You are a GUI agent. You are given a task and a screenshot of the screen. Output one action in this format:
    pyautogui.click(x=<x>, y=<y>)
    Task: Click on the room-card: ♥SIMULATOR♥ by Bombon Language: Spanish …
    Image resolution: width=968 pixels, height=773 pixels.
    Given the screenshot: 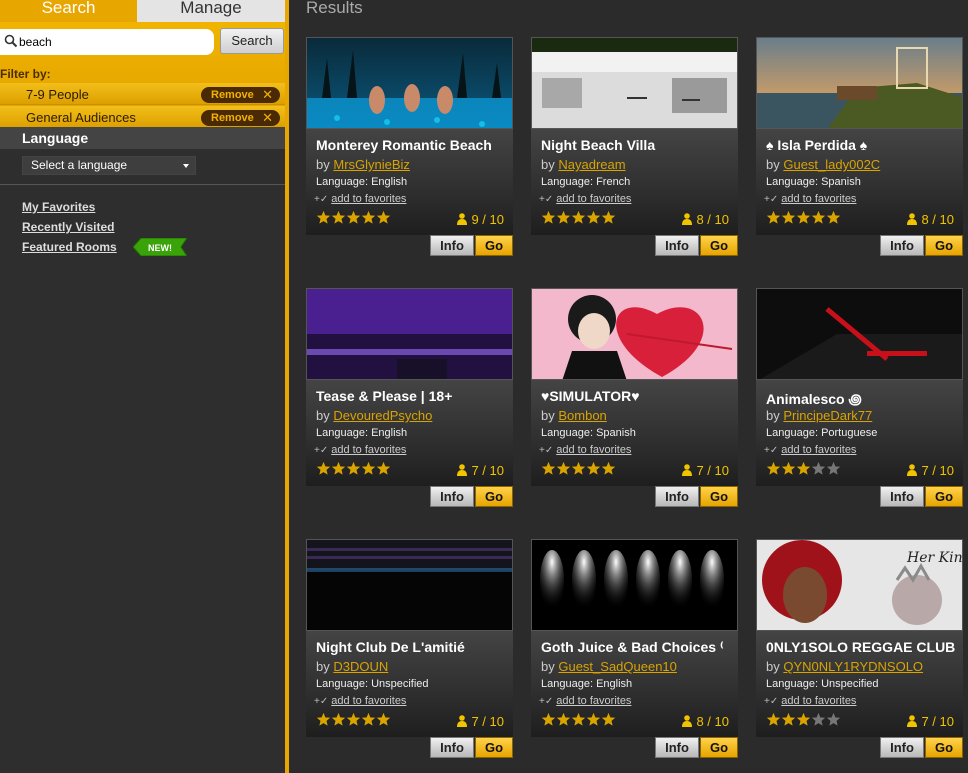 What is the action you would take?
    pyautogui.click(x=634, y=398)
    